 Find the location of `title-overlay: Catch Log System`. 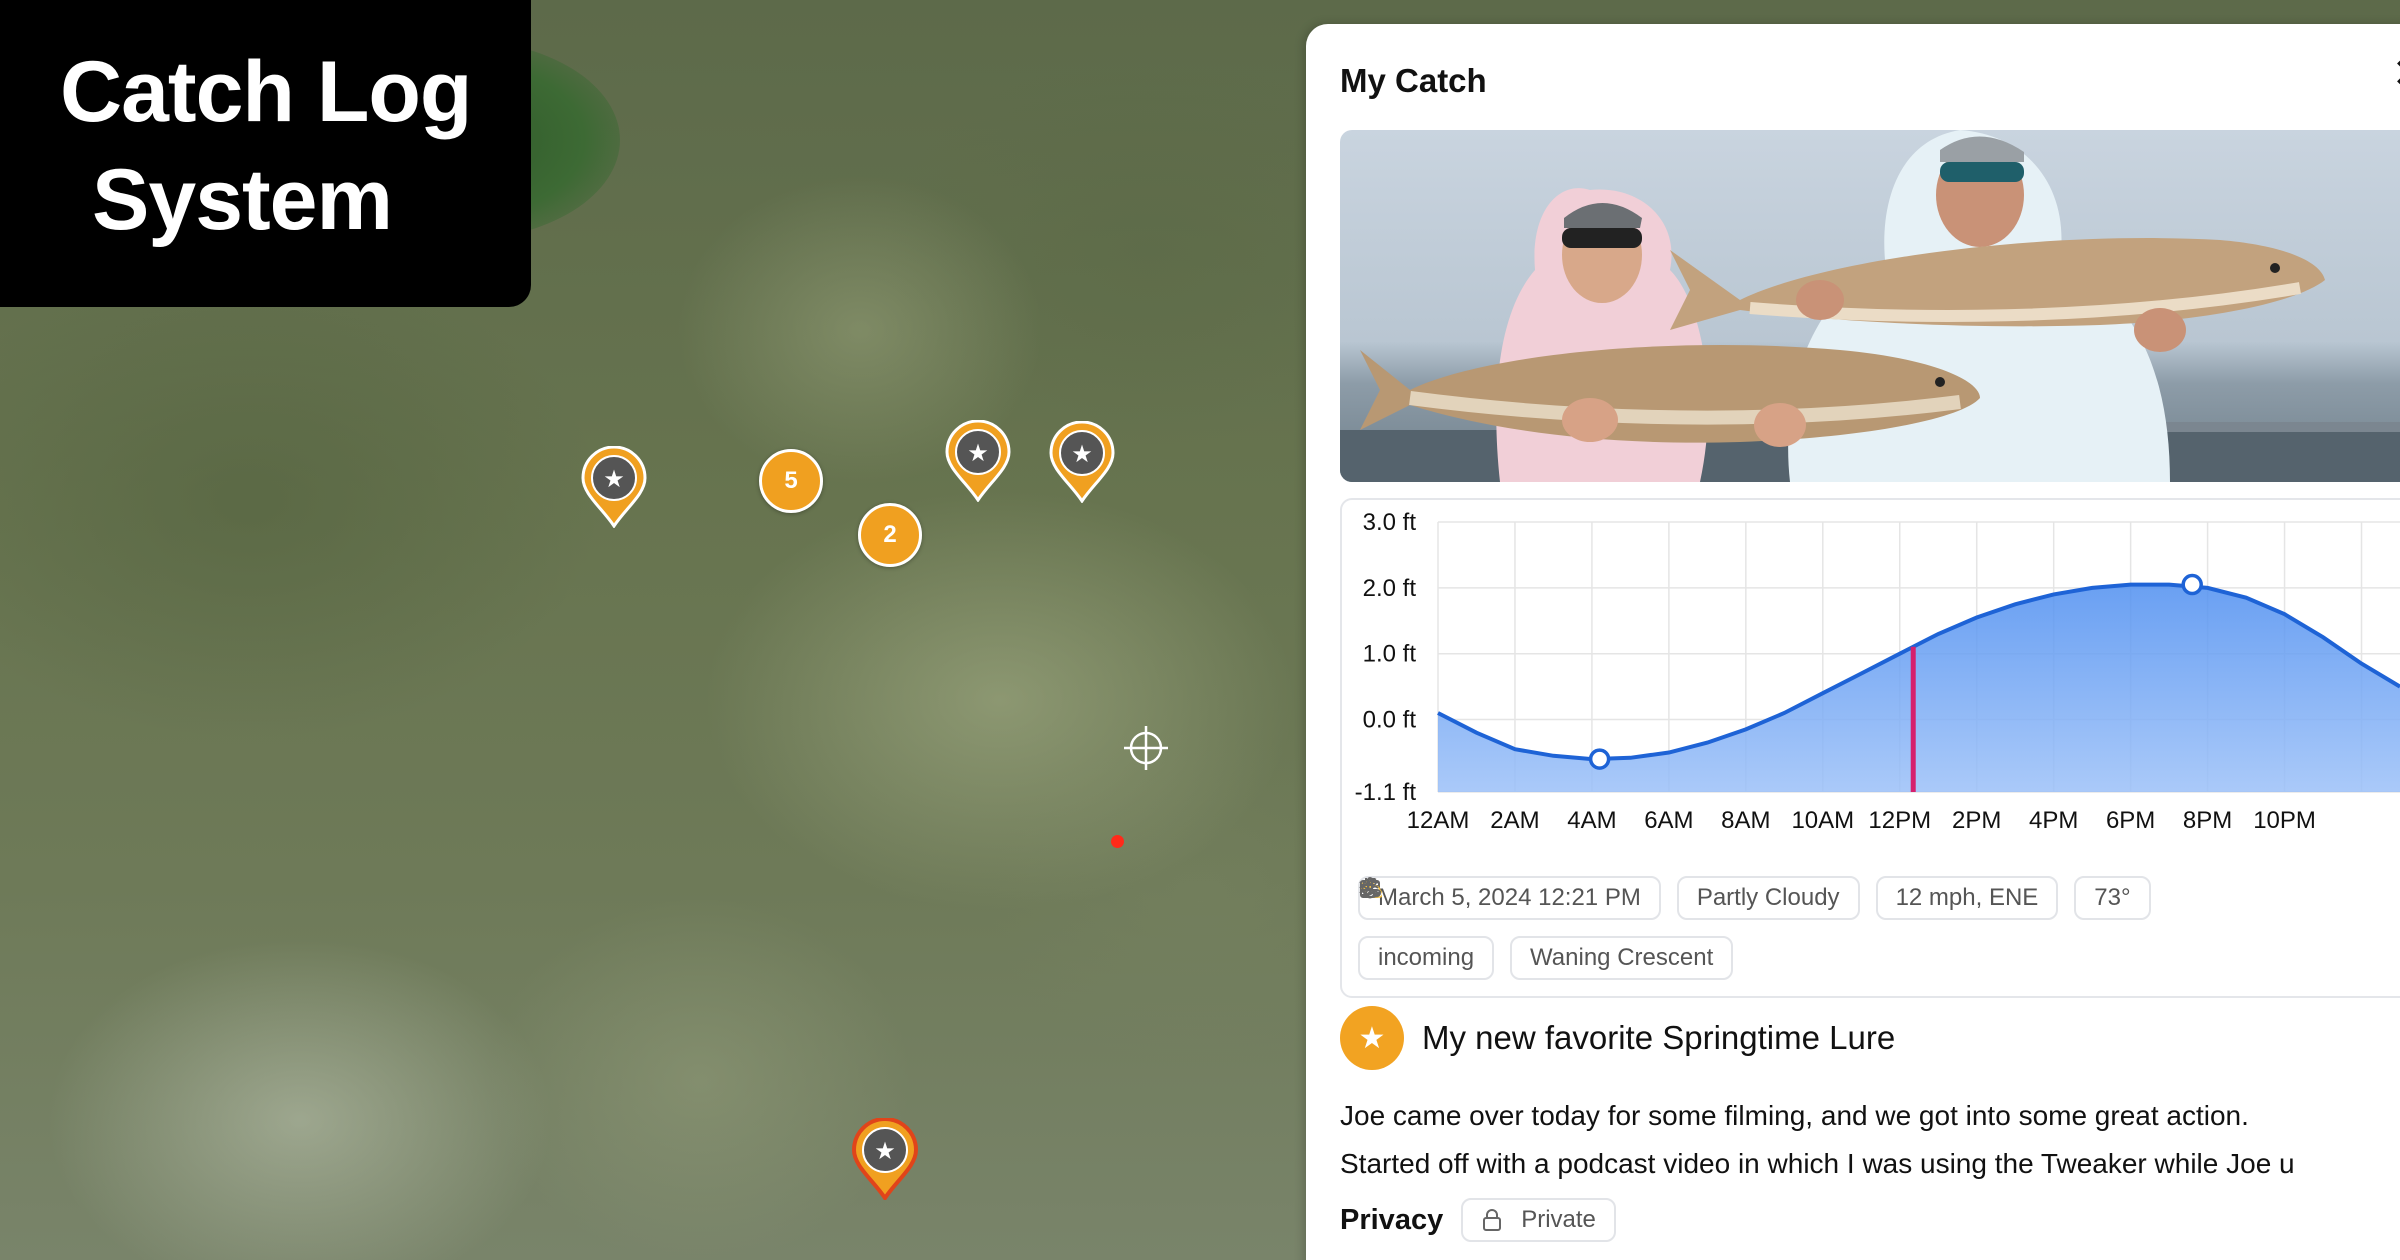

title-overlay: Catch Log System is located at coordinates (265, 153).